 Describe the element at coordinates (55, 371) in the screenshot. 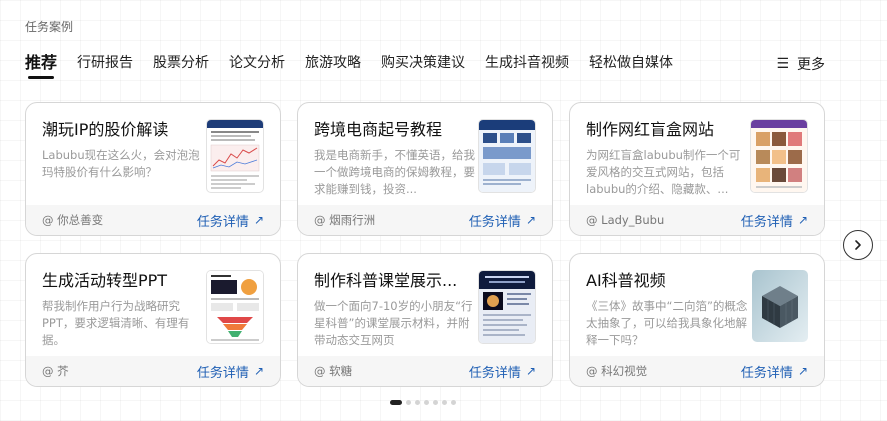

I see `card-author: @ 芥` at that location.